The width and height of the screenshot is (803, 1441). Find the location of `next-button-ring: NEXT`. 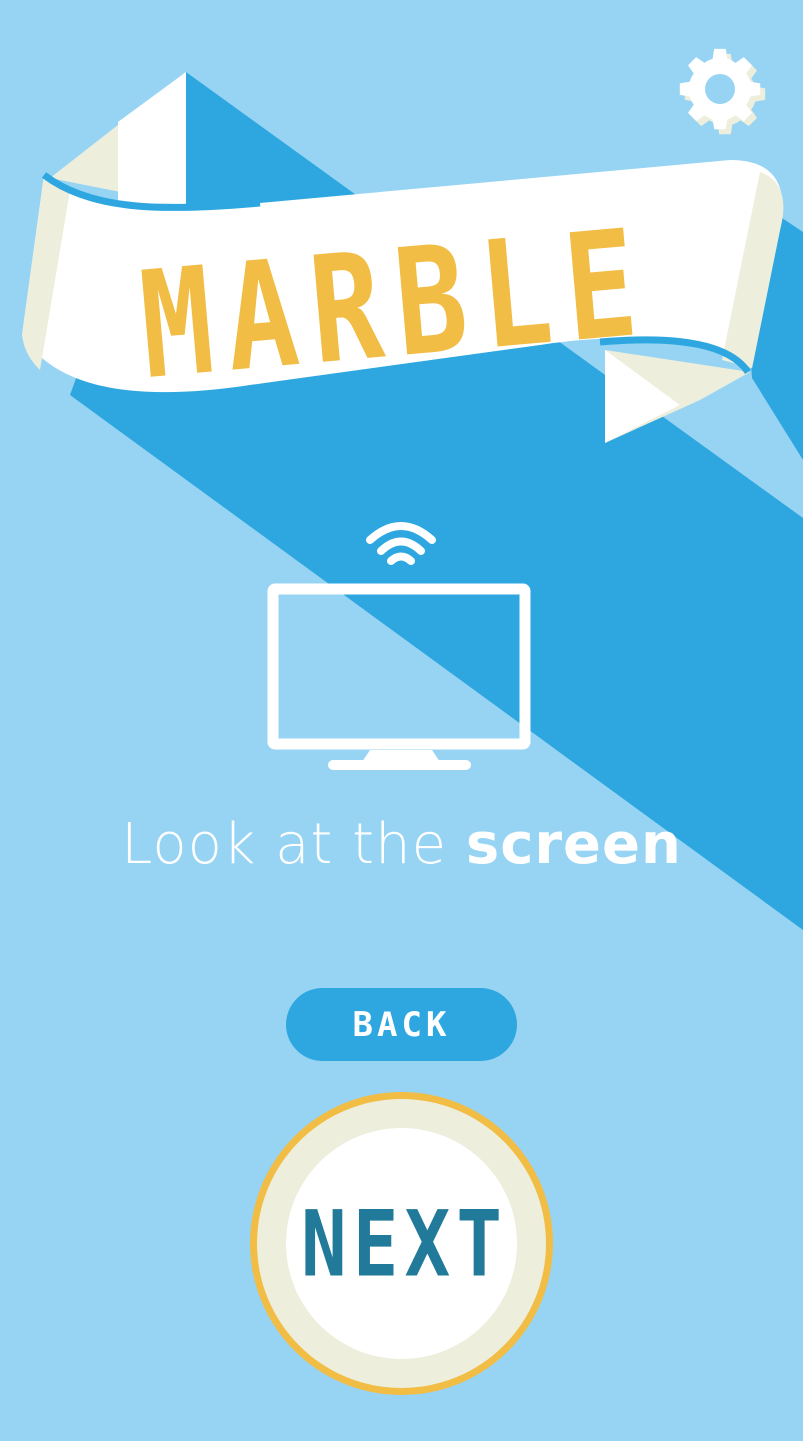

next-button-ring: NEXT is located at coordinates (401, 1243).